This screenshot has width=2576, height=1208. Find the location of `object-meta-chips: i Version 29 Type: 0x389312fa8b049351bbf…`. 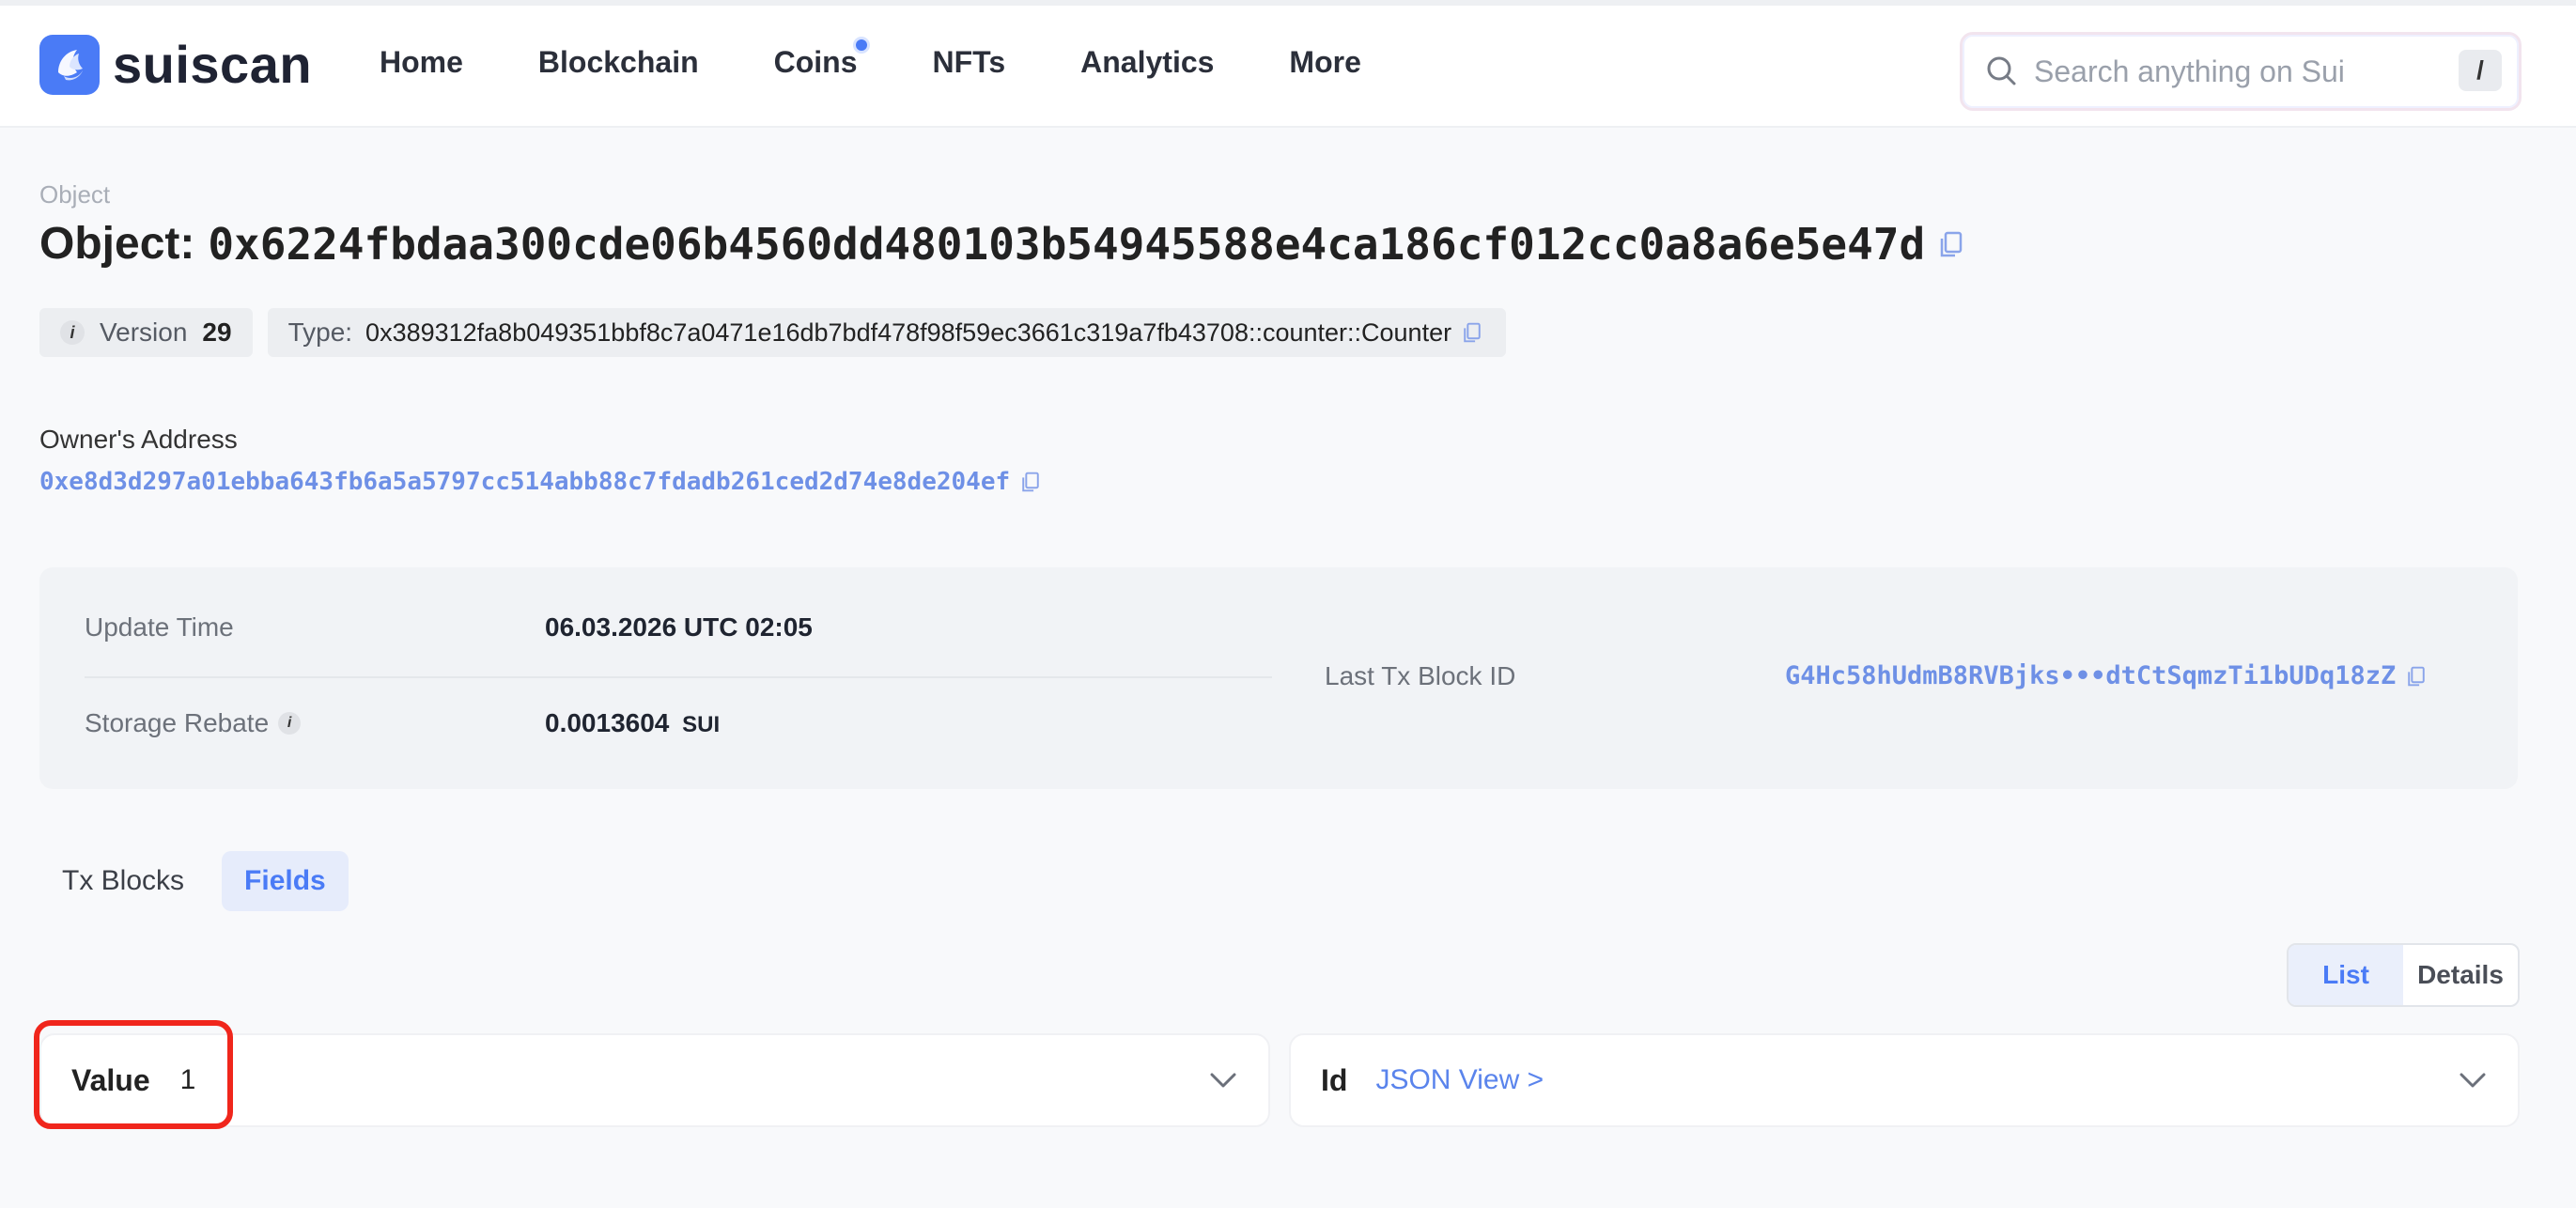

object-meta-chips: i Version 29 Type: 0x389312fa8b049351bbf… is located at coordinates (780, 332).